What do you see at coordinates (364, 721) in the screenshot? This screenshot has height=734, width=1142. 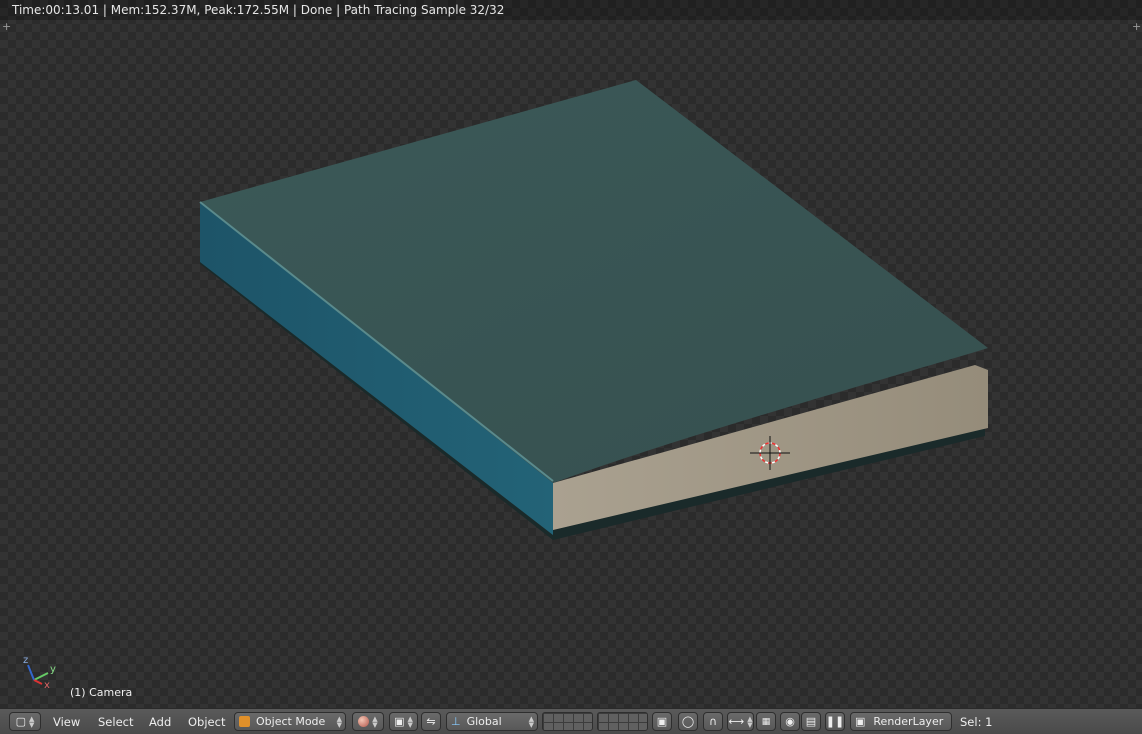 I see `sphere-shading-icon` at bounding box center [364, 721].